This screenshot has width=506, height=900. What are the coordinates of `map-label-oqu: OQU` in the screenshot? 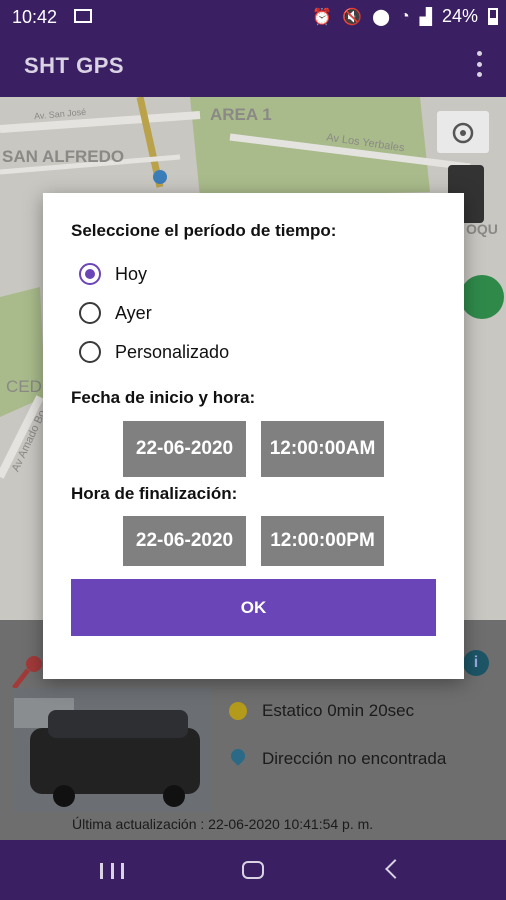 It's located at (482, 229).